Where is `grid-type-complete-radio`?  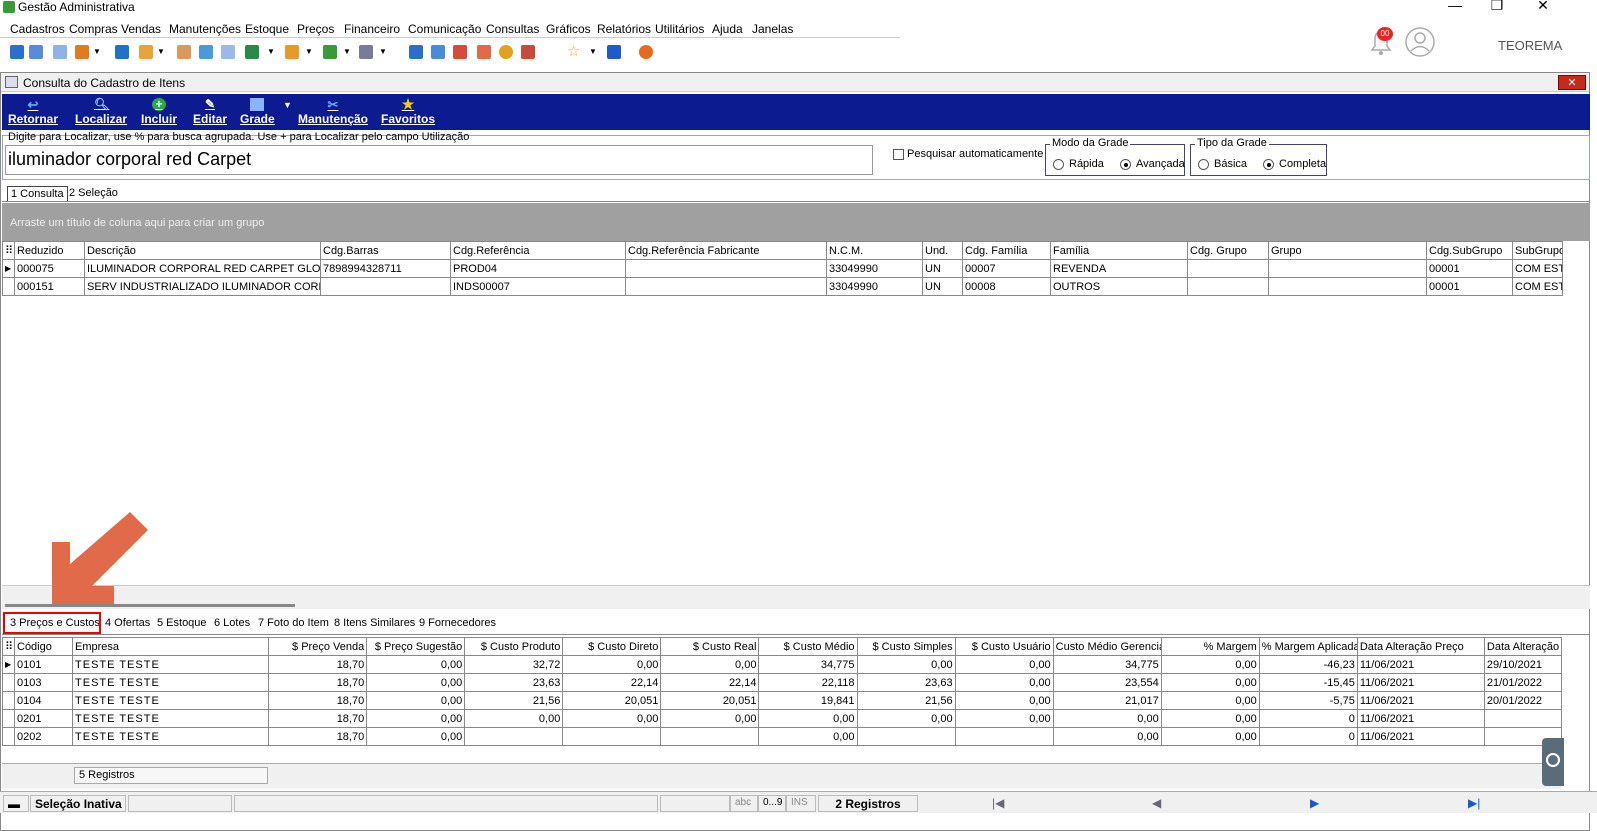
grid-type-complete-radio is located at coordinates (1268, 164).